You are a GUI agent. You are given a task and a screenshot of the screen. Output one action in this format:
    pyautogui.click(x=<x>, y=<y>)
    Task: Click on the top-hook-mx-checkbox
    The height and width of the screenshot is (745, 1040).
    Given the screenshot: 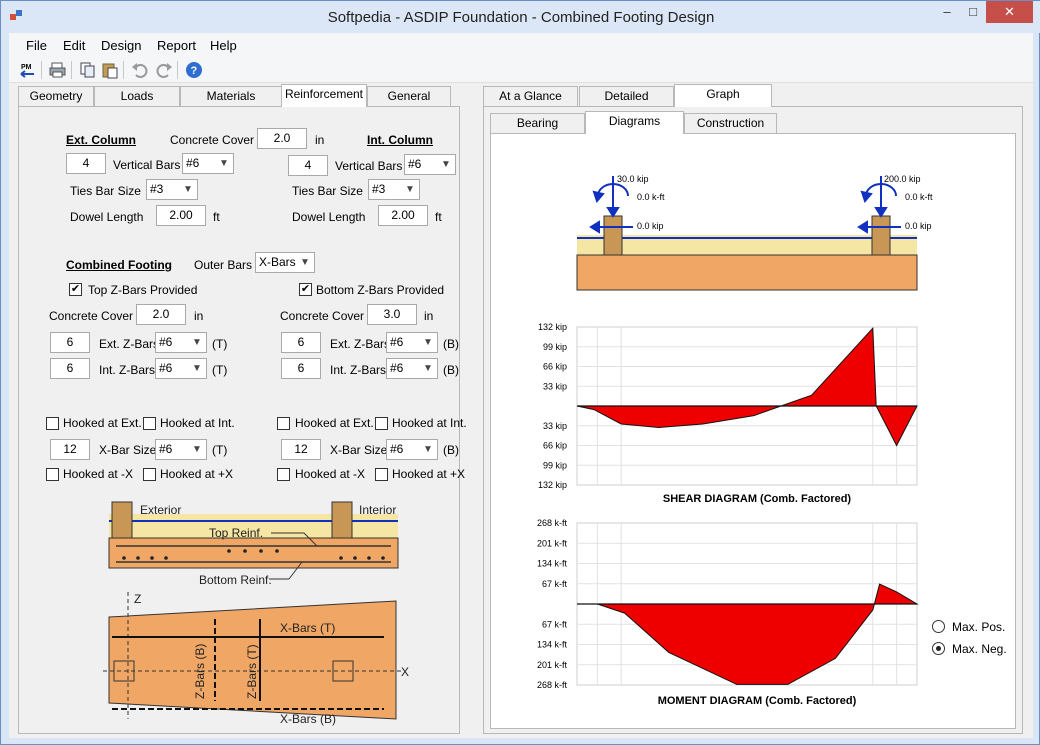 What is the action you would take?
    pyautogui.click(x=52, y=474)
    